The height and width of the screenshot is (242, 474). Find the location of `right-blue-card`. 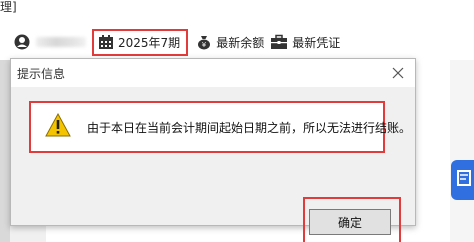

right-blue-card is located at coordinates (462, 180).